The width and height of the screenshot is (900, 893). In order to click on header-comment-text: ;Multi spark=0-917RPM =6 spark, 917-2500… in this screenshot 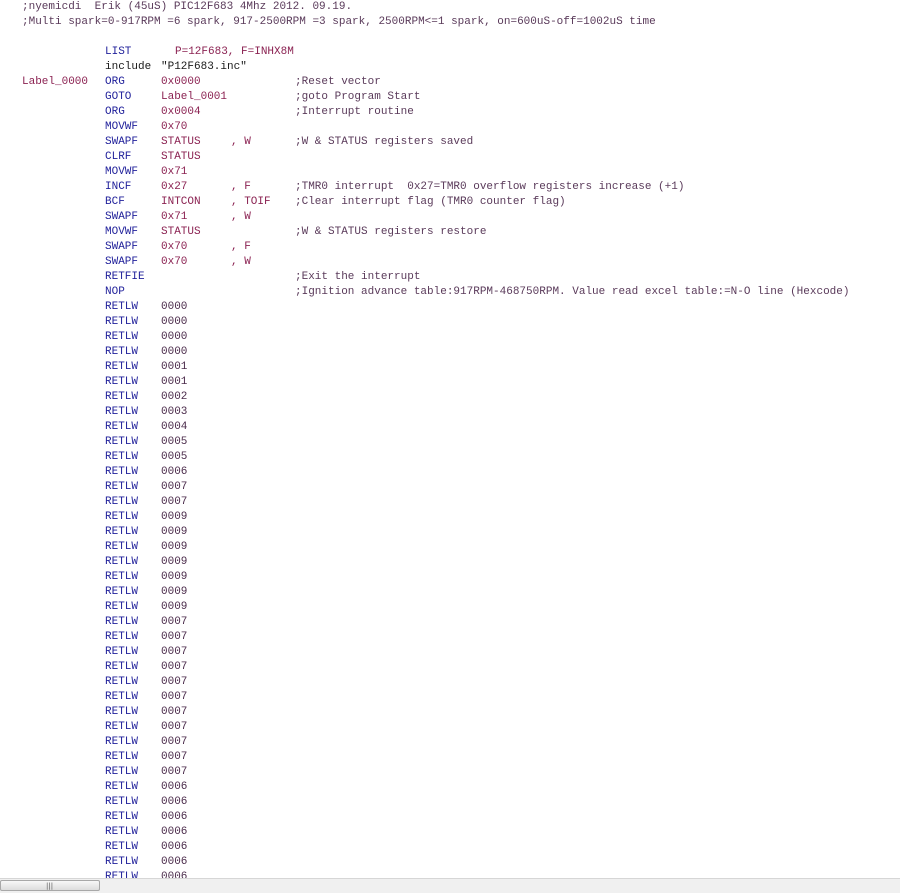, I will do `click(339, 22)`.